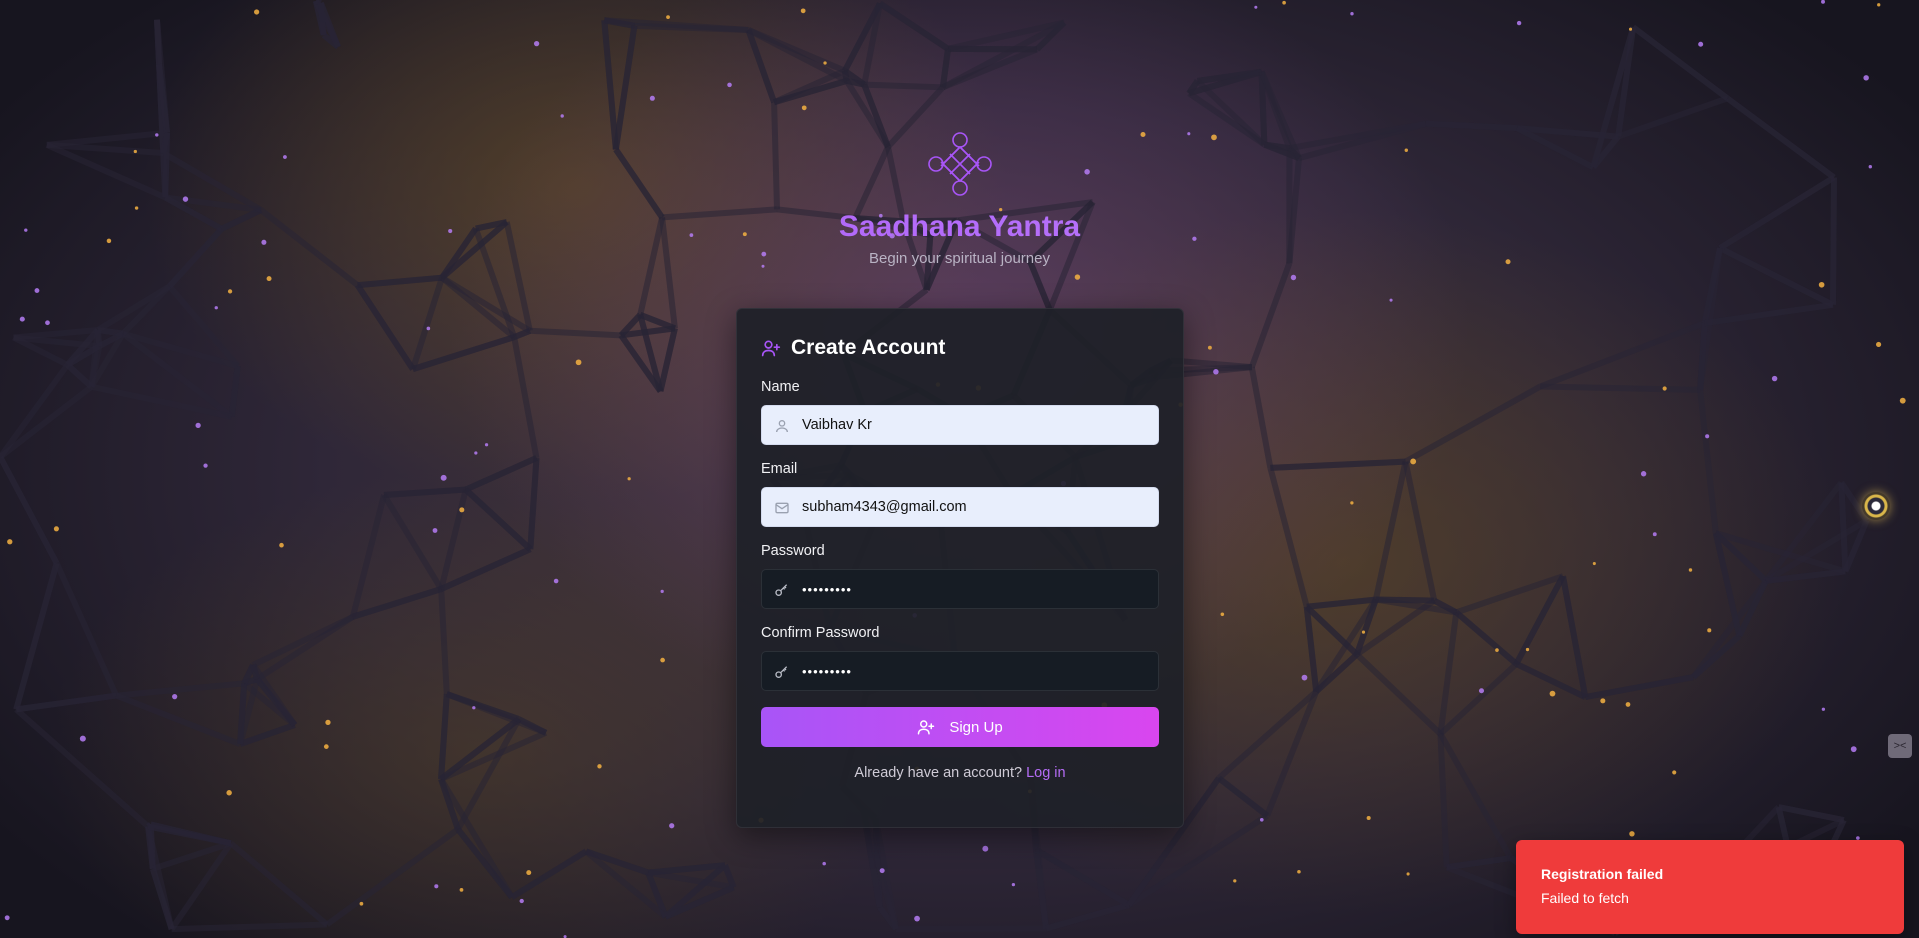 This screenshot has width=1919, height=938. Describe the element at coordinates (1046, 773) in the screenshot. I see `login-link: Log in` at that location.